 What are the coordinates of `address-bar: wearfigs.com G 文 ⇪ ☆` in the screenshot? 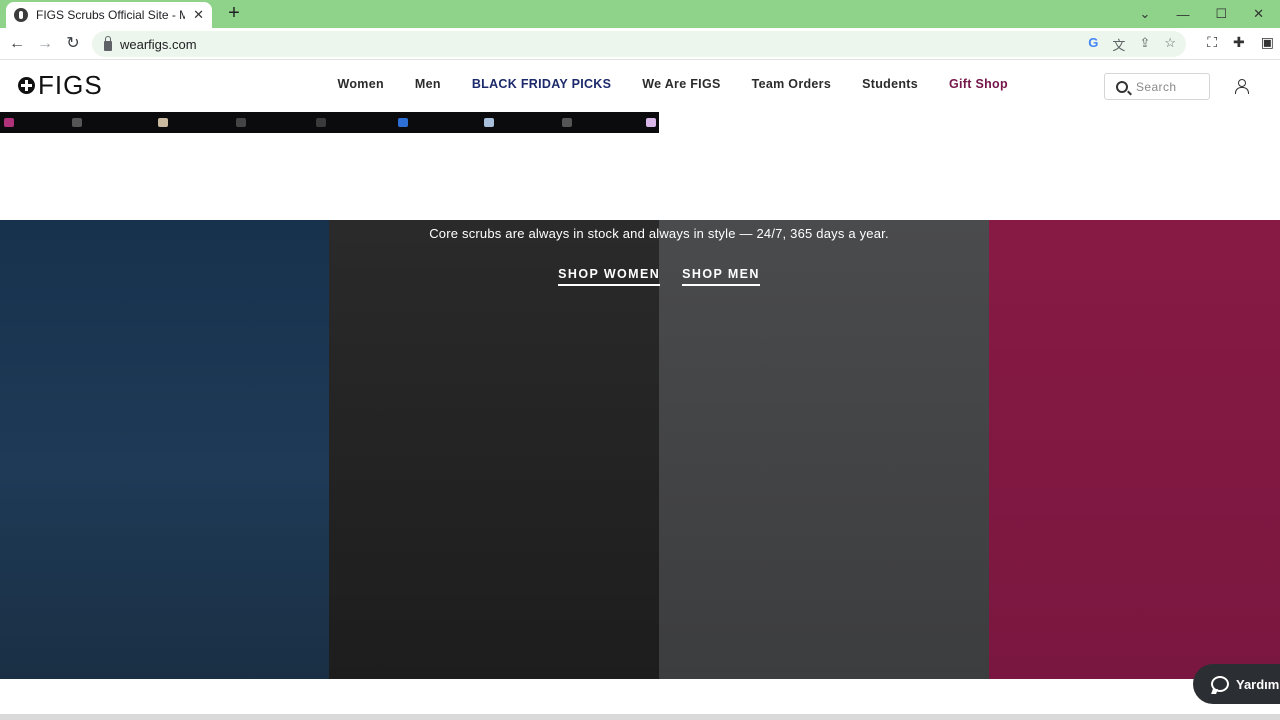 It's located at (639, 44).